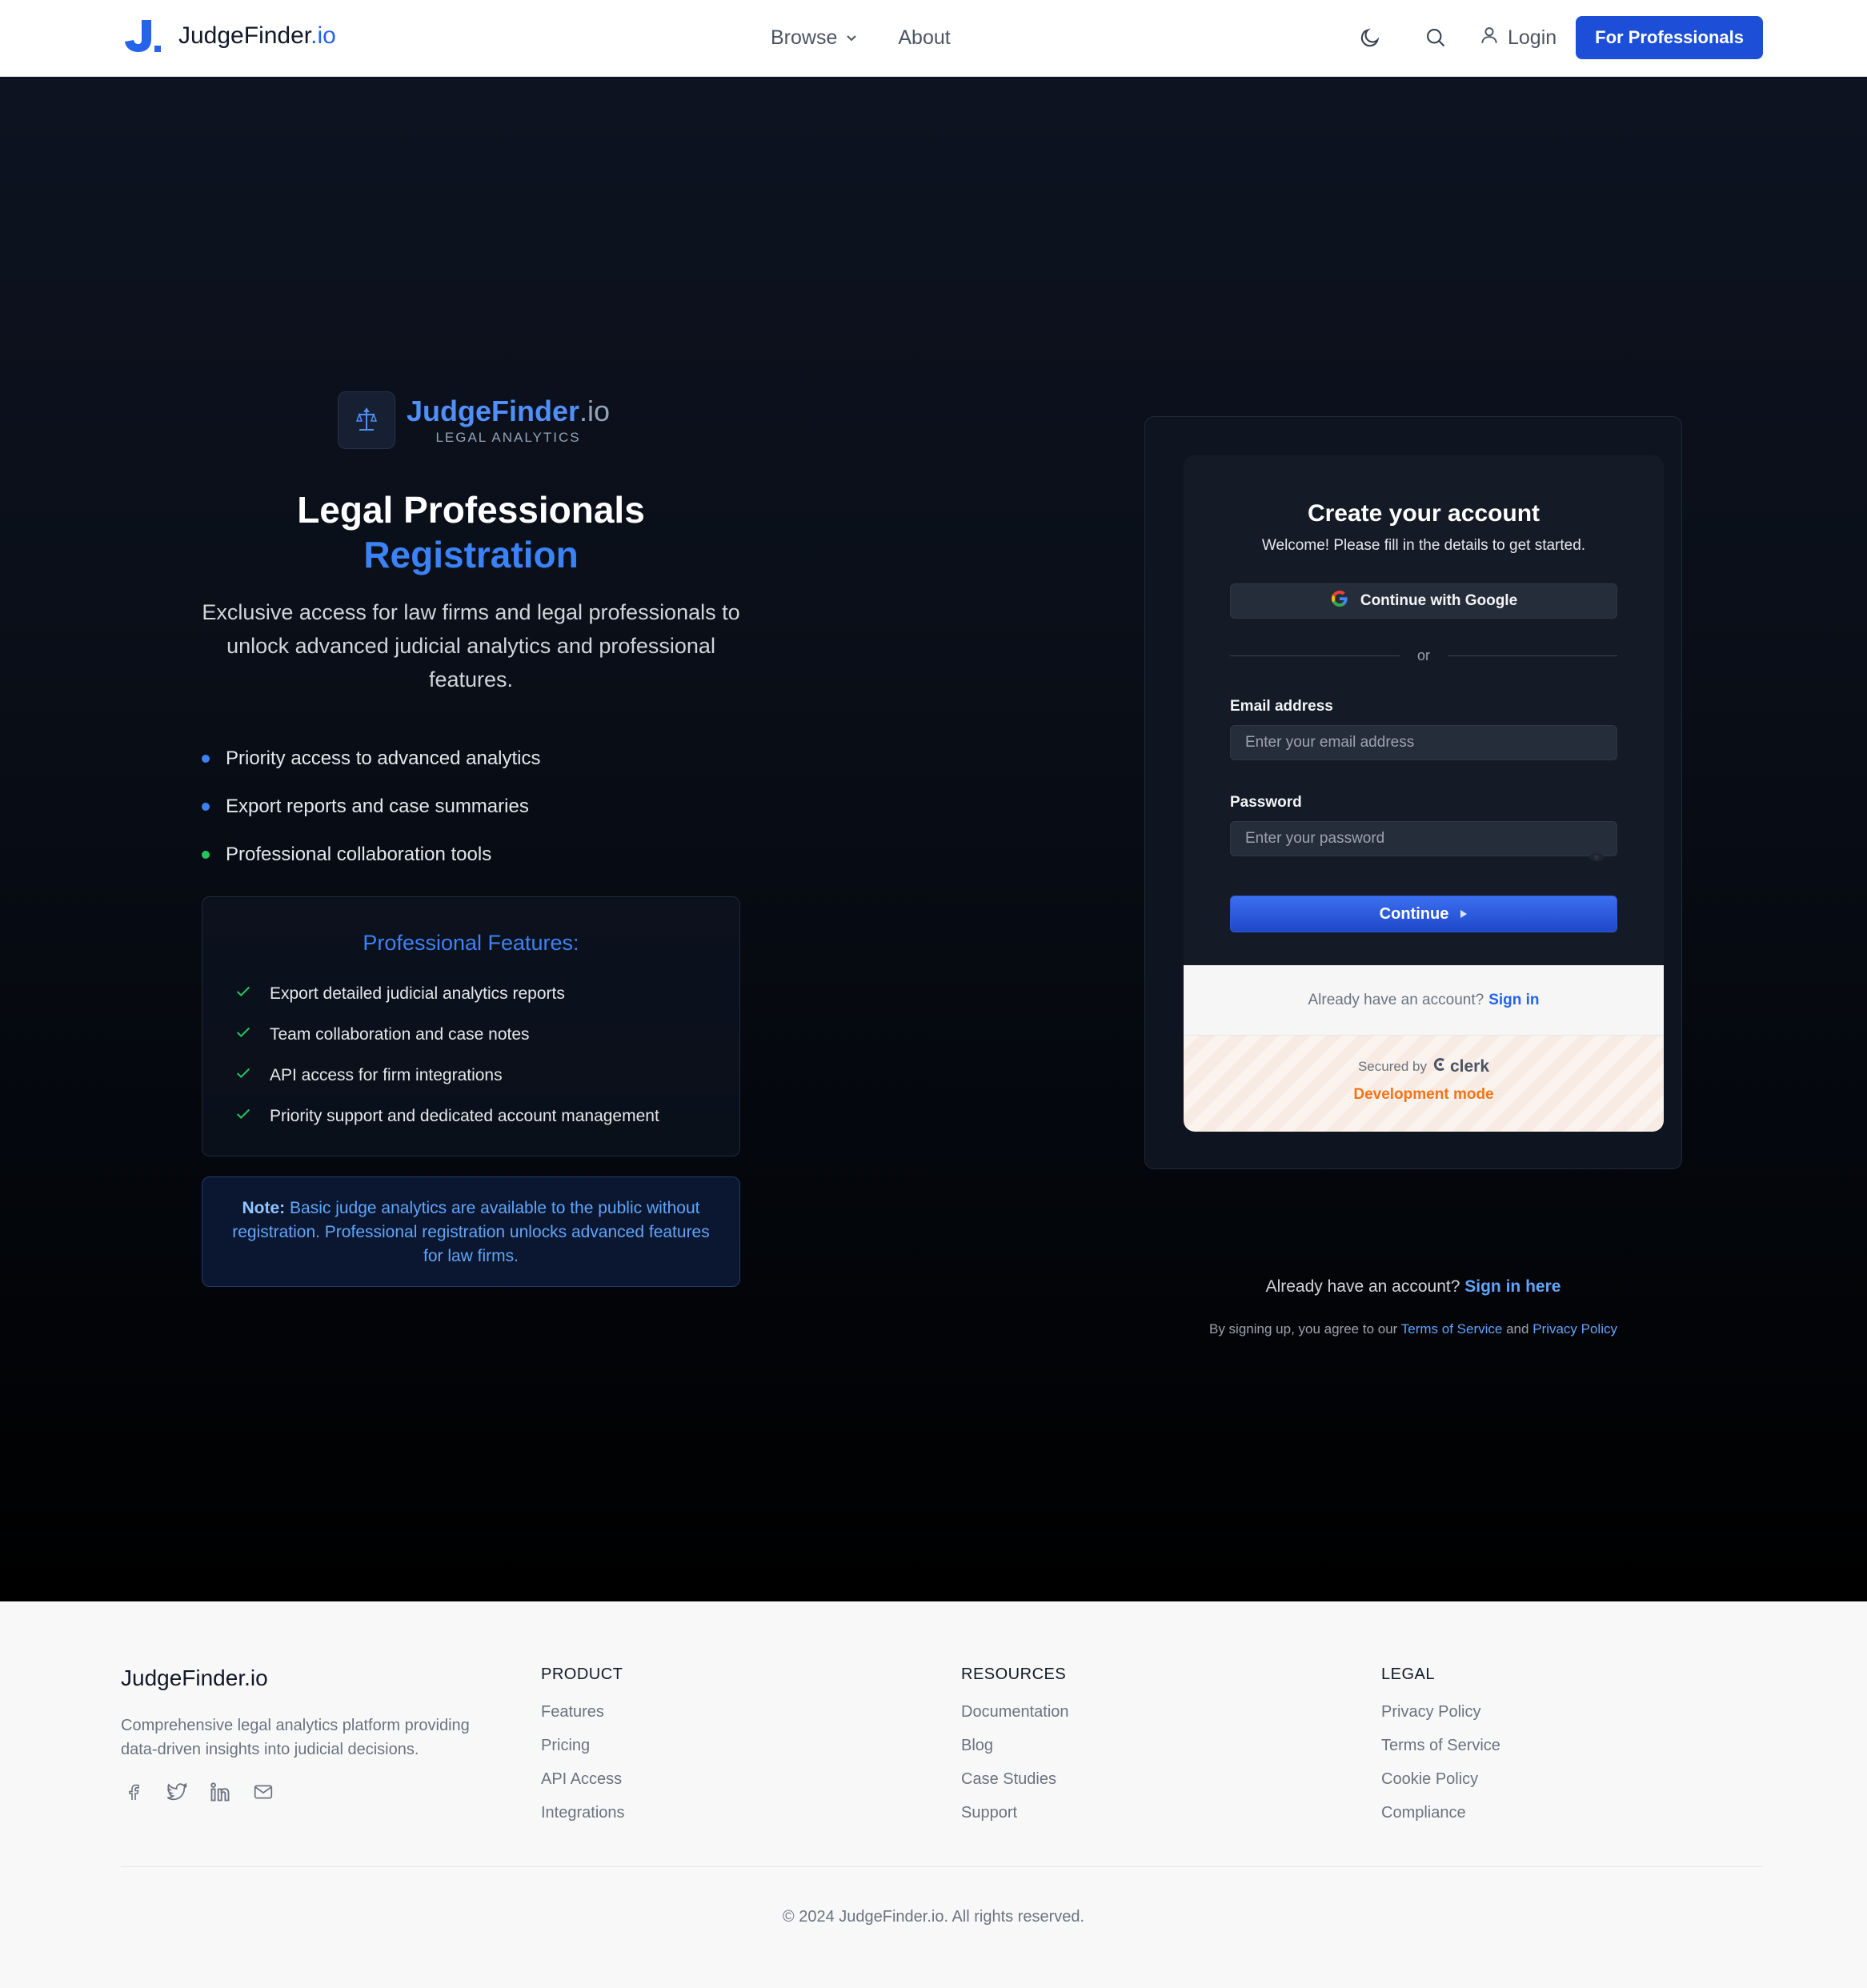  What do you see at coordinates (509, 411) in the screenshot?
I see `hero-logo-name: JudgeFinder.io` at bounding box center [509, 411].